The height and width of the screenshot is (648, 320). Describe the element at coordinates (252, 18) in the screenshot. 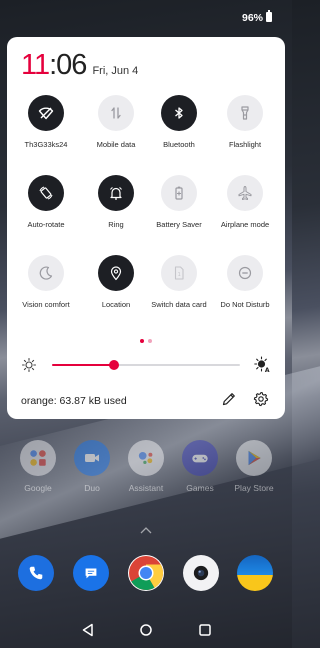

I see `battery-percent: 96%` at that location.